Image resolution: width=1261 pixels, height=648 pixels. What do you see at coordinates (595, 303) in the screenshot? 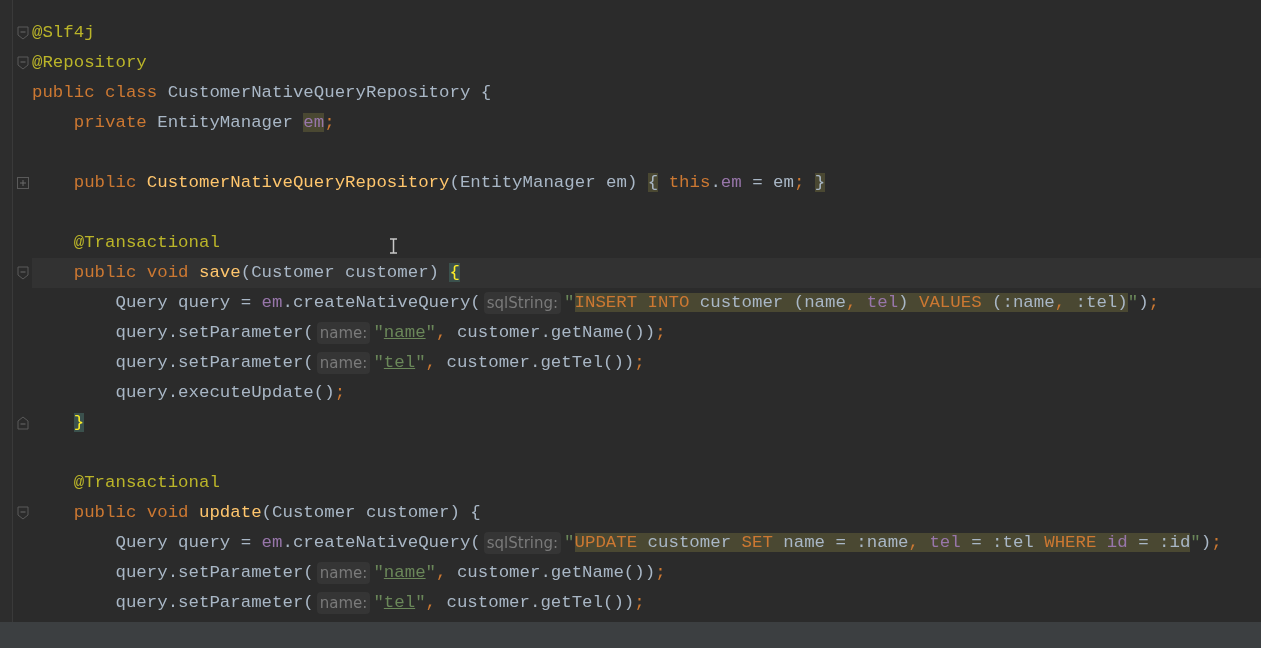
I see `code-line: Query query = em.createNativeQuery( sqlString: "INSERT INTO customer (name, tel) VALUES (:name, :tel)");` at bounding box center [595, 303].